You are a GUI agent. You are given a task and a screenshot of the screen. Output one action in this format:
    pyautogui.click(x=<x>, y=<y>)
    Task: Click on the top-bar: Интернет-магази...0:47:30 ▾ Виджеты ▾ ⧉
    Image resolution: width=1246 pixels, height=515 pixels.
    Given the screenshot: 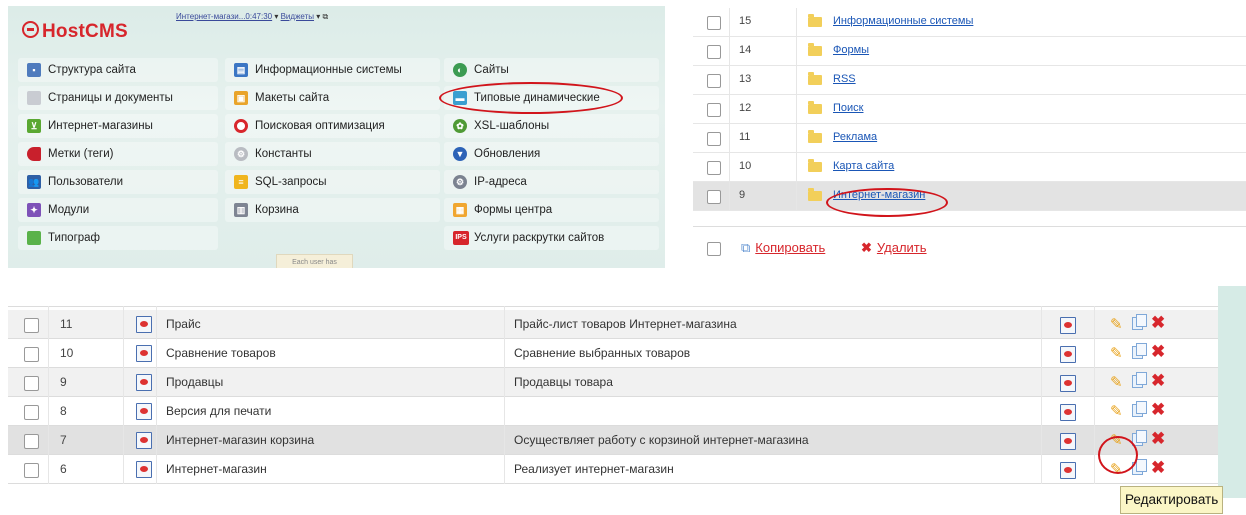 What is the action you would take?
    pyautogui.click(x=252, y=16)
    